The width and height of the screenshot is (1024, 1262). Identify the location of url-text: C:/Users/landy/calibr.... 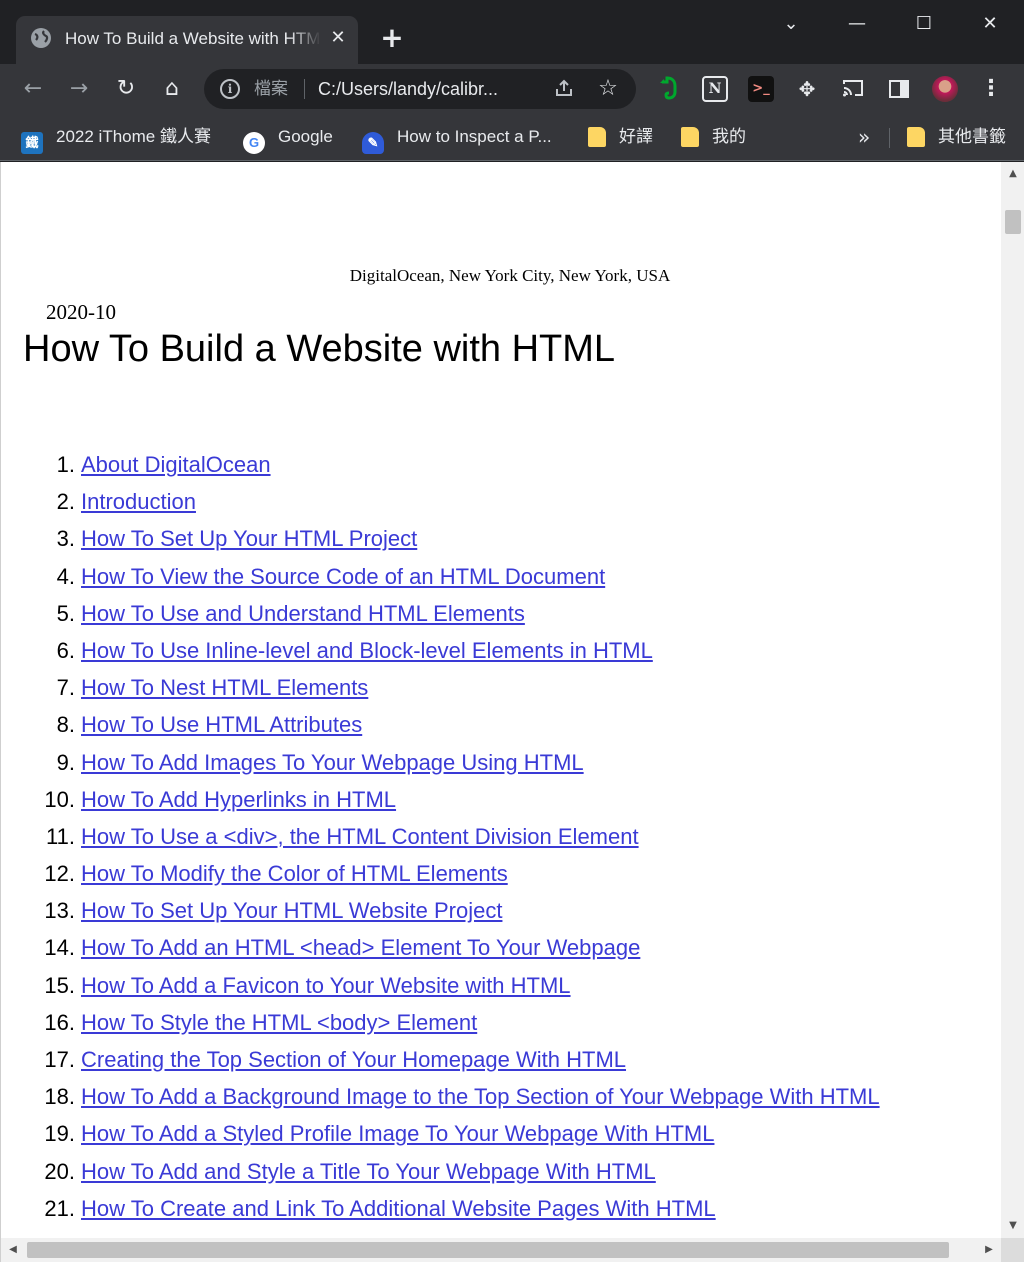
(430, 89).